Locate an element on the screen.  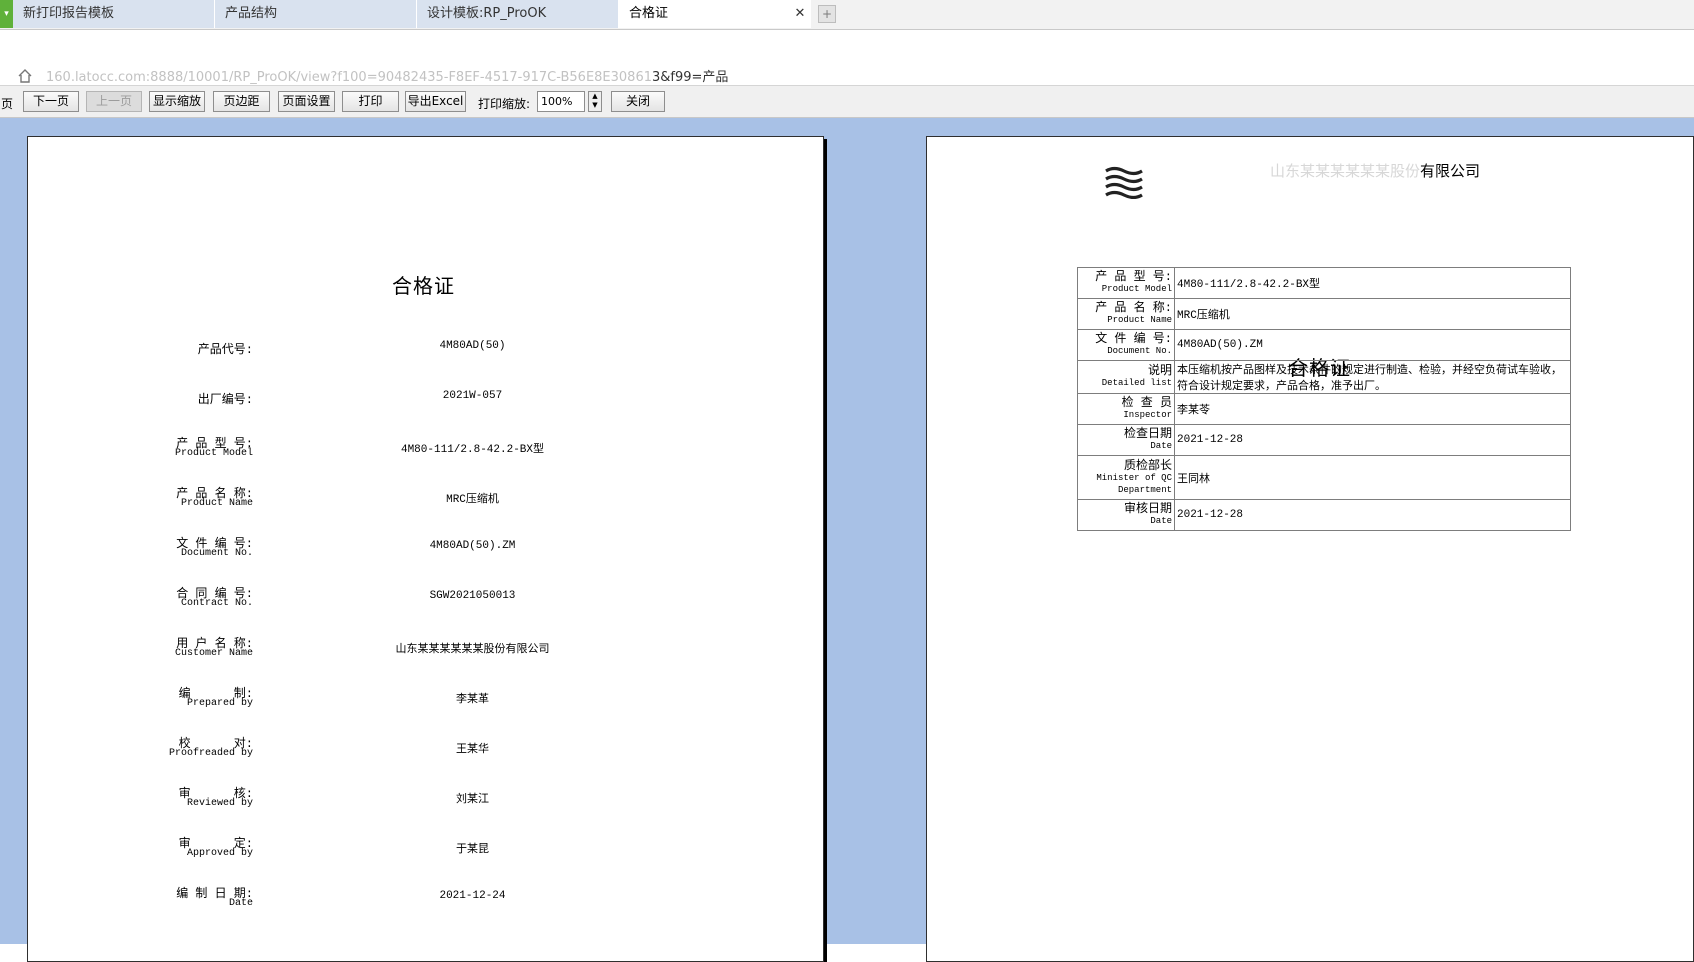
row-value: SGW2021050013 is located at coordinates (472, 596).